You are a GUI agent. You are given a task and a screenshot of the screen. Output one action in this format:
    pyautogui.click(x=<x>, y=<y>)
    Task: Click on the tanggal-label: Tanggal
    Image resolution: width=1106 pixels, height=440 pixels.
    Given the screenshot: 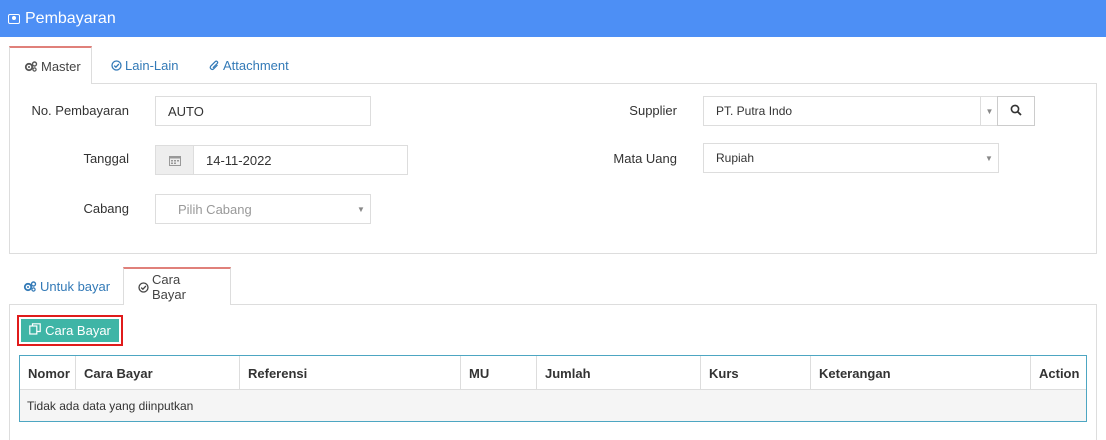 What is the action you would take?
    pyautogui.click(x=106, y=158)
    